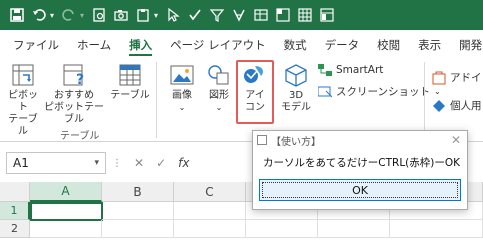 Image resolution: width=483 pixels, height=243 pixels. What do you see at coordinates (439, 77) in the screenshot?
I see `store-icon` at bounding box center [439, 77].